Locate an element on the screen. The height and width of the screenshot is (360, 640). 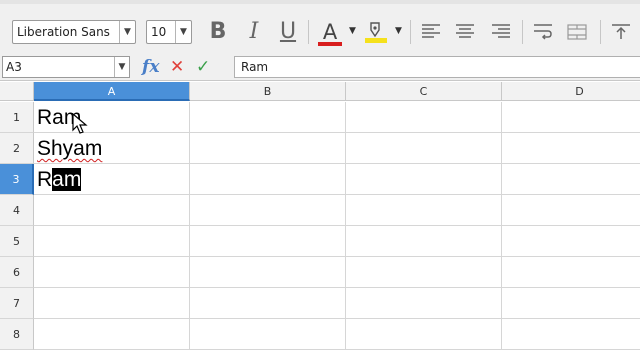
align-right-button is located at coordinates (501, 32).